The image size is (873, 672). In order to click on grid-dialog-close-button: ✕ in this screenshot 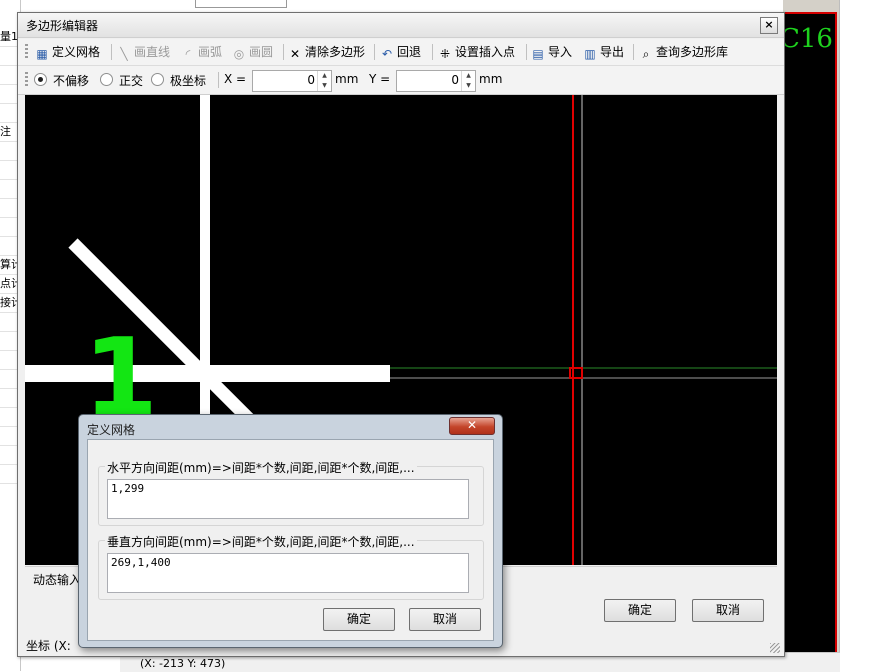, I will do `click(472, 426)`.